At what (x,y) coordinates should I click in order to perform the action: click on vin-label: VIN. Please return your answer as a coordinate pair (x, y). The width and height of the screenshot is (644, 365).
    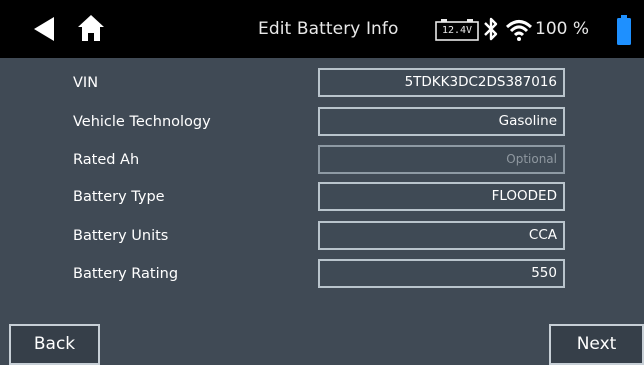
    Looking at the image, I should click on (86, 83).